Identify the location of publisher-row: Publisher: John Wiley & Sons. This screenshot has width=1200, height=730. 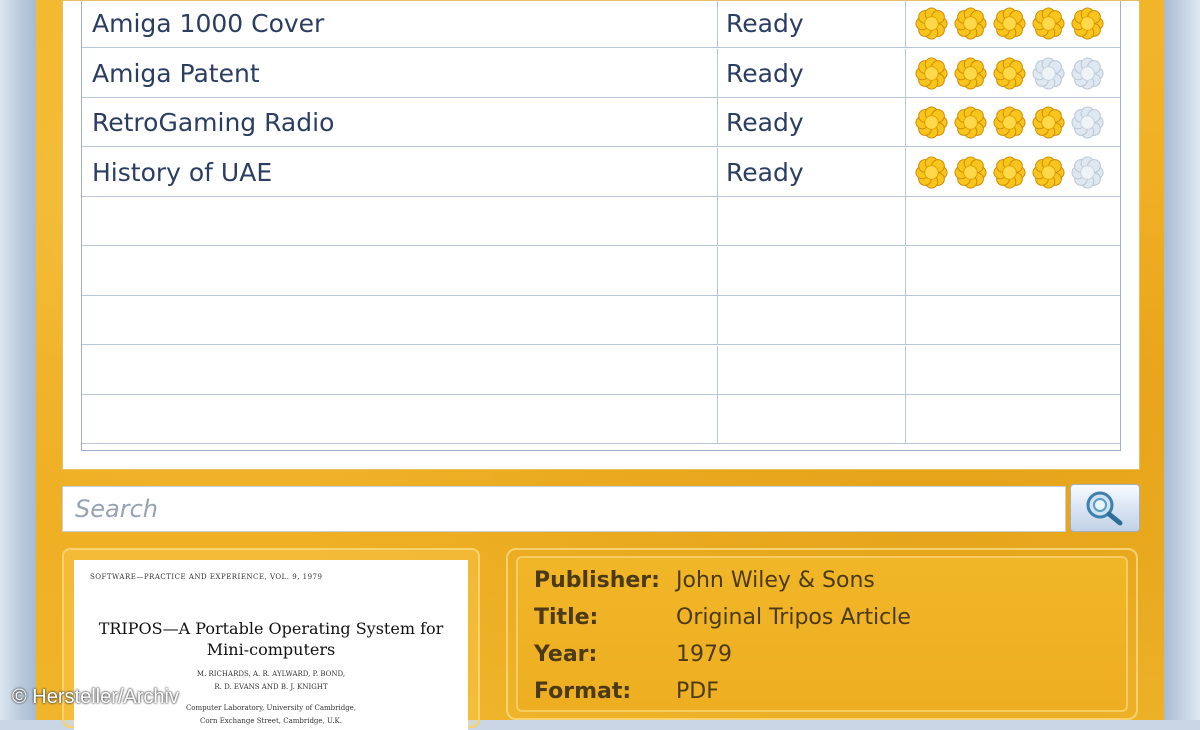
(704, 580).